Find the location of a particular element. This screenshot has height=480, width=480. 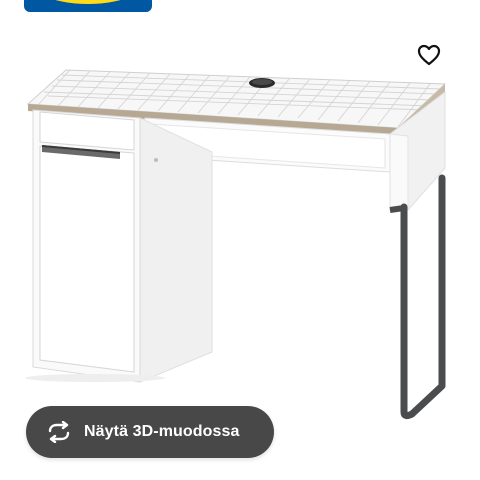

view-3d-label: Näytä 3D-muodossa is located at coordinates (162, 431).